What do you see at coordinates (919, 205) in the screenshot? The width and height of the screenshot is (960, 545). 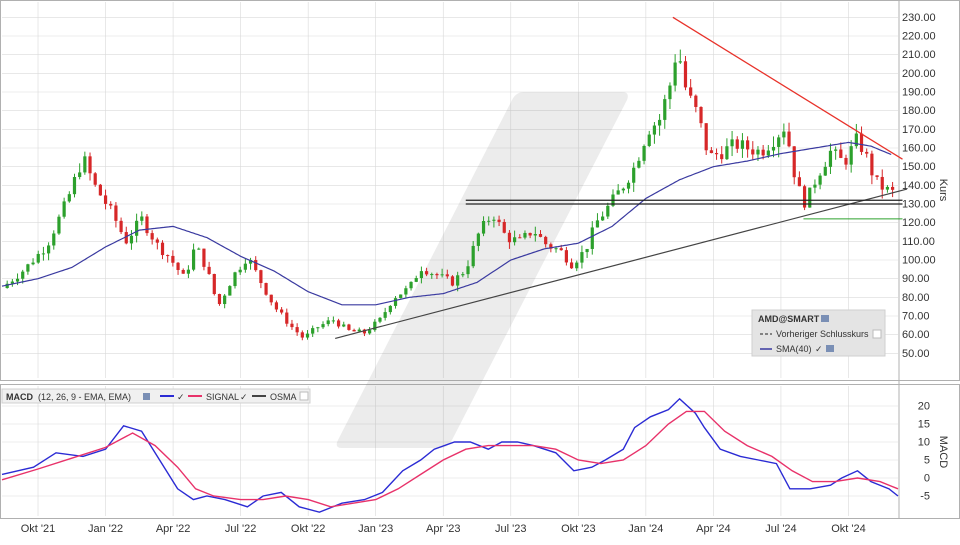 I see `price-tick-label: 130.00` at bounding box center [919, 205].